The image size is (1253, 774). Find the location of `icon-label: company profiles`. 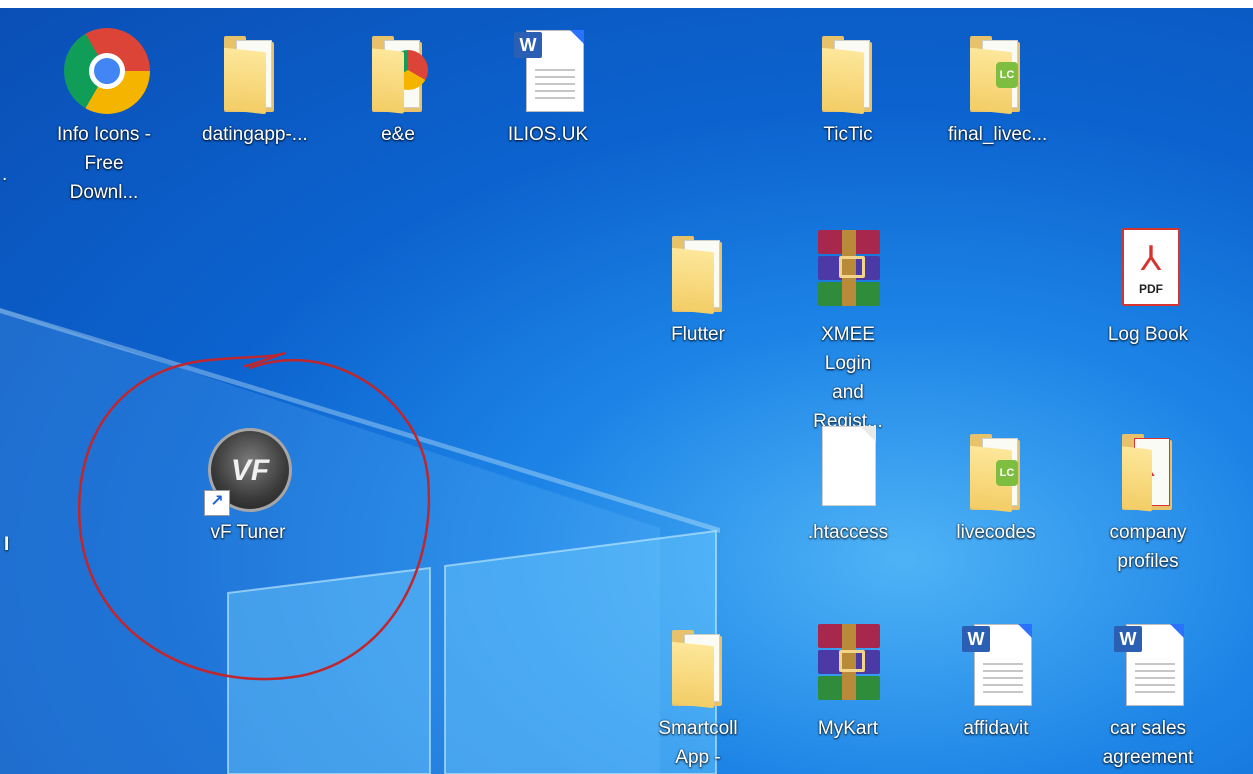

icon-label: company profiles is located at coordinates (1148, 547).